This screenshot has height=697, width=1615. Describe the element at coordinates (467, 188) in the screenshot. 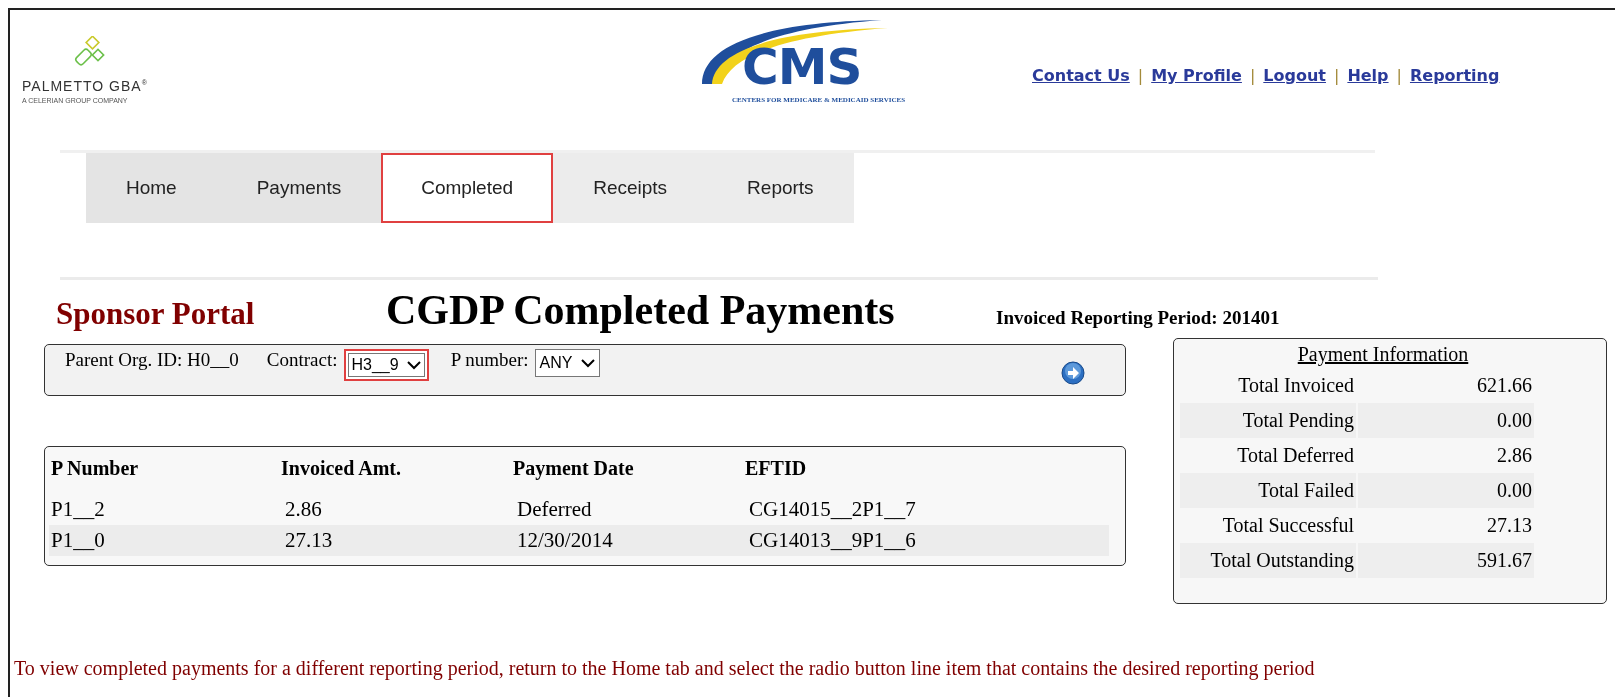

I see `nav-tab: Completed` at that location.